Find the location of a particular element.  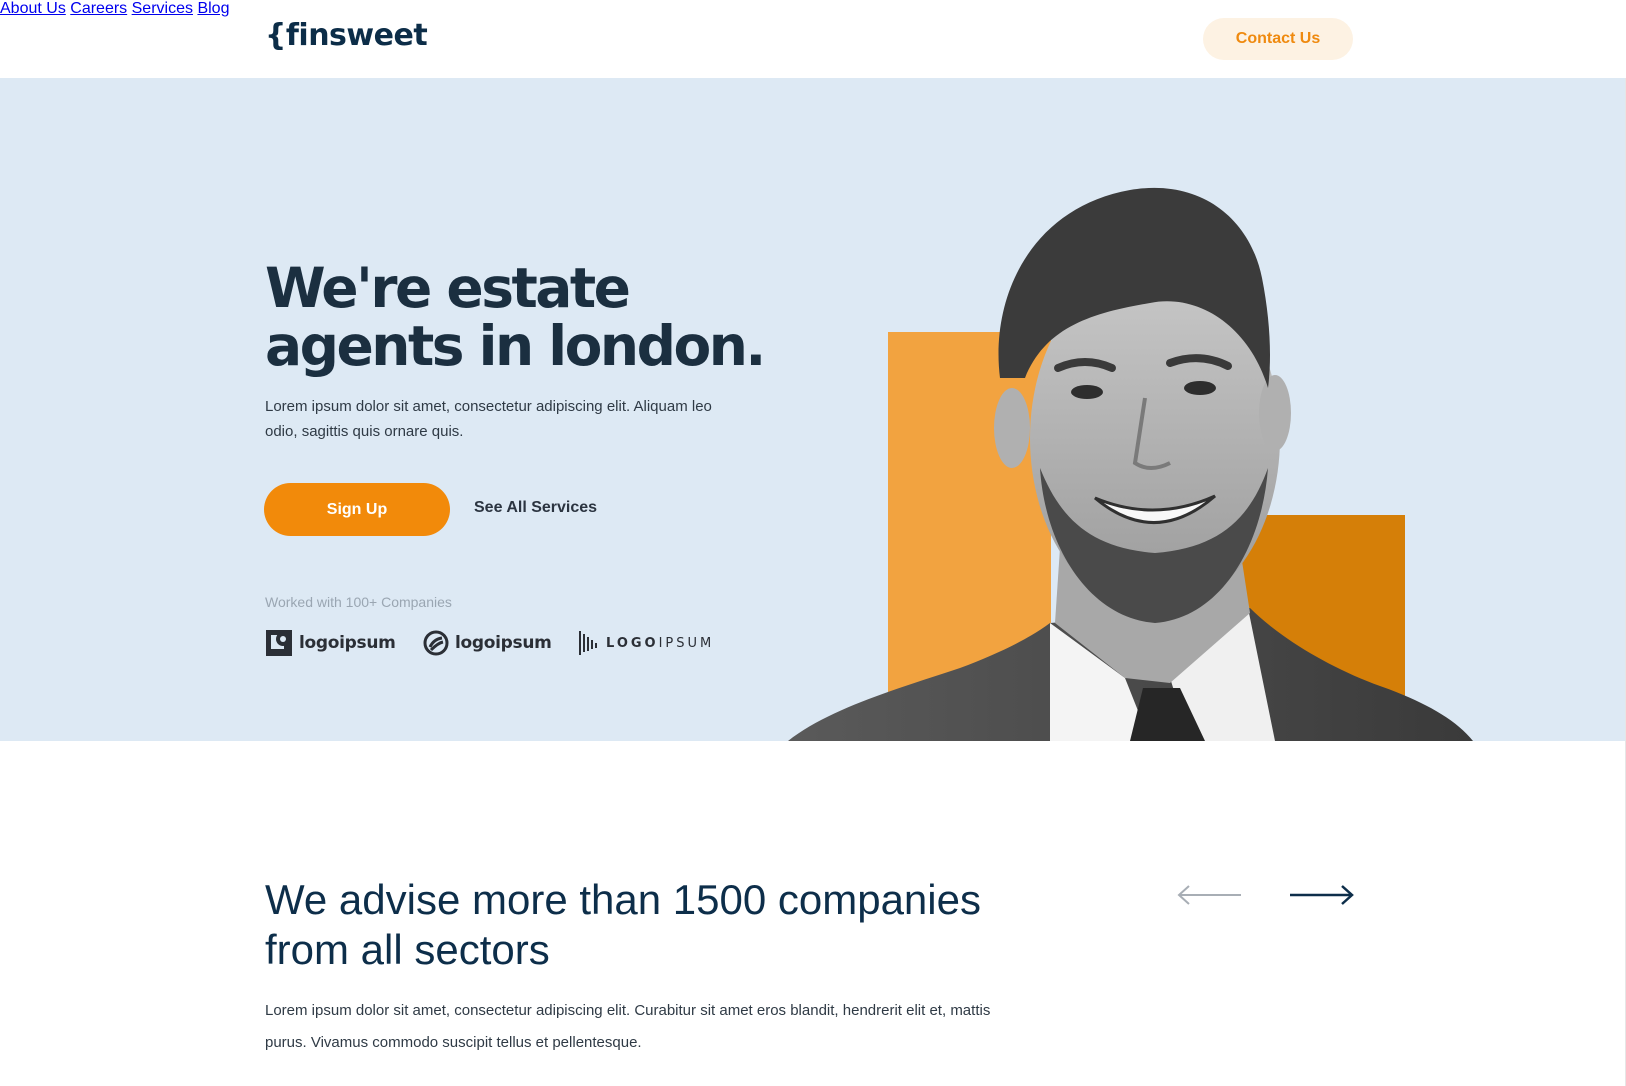

nav-about-us: About Us is located at coordinates (33, 8).